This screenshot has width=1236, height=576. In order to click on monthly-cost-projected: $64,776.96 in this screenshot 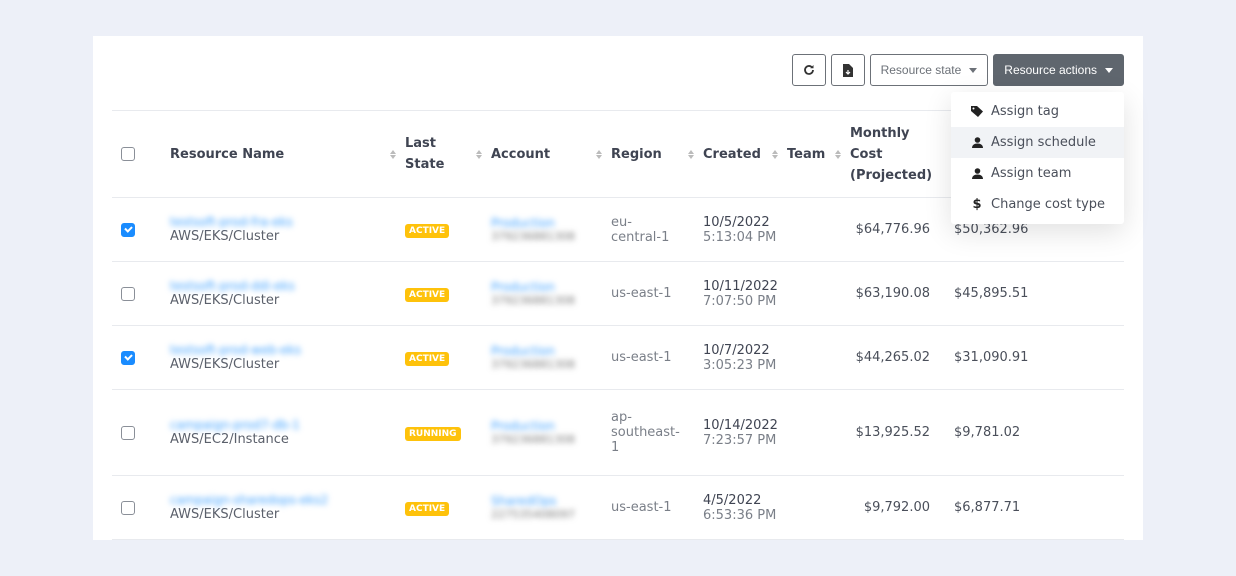, I will do `click(892, 229)`.